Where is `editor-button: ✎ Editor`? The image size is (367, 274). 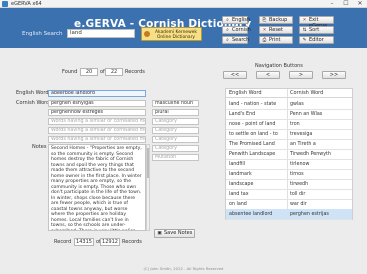
editor-button: ✎ Editor is located at coordinates (316, 40).